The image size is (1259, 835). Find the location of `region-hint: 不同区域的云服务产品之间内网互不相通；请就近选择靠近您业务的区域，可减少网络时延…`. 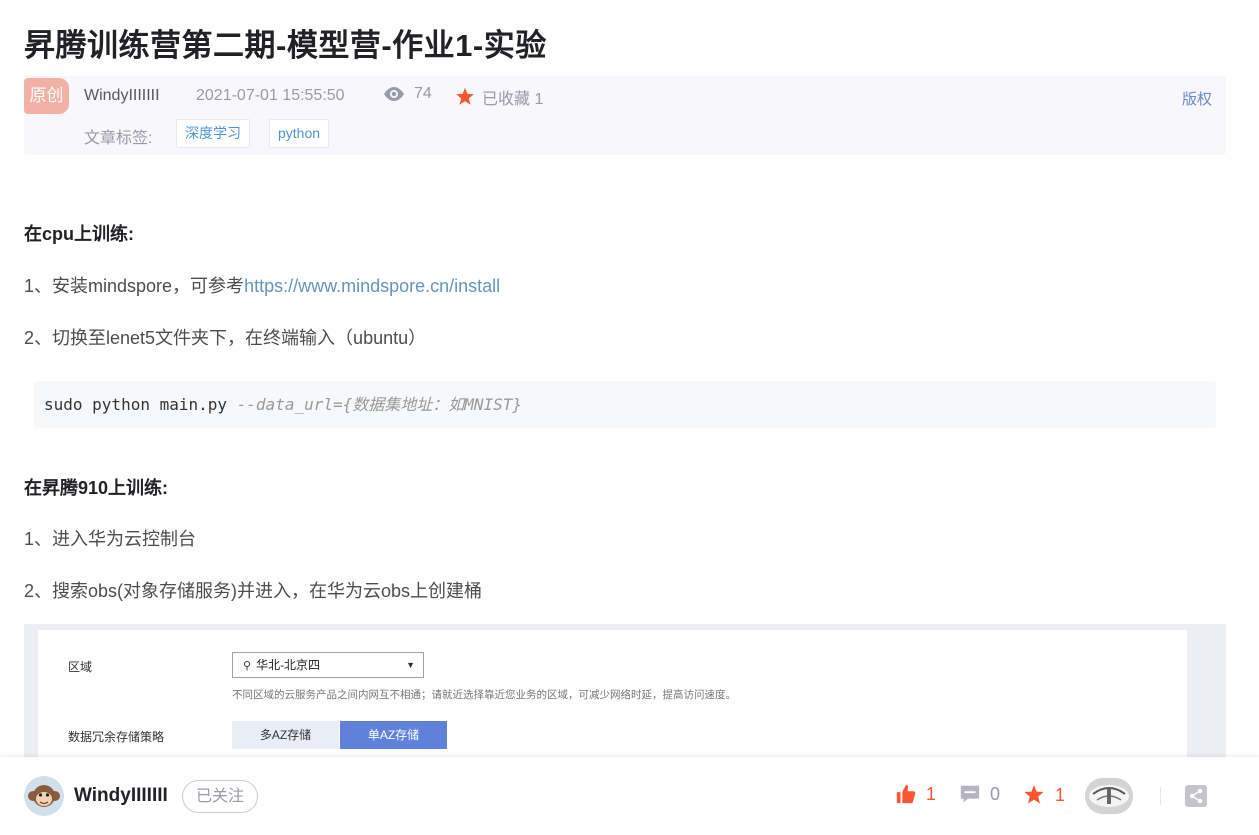

region-hint: 不同区域的云服务产品之间内网互不相通；请就近选择靠近您业务的区域，可减少网络时延… is located at coordinates (484, 695).